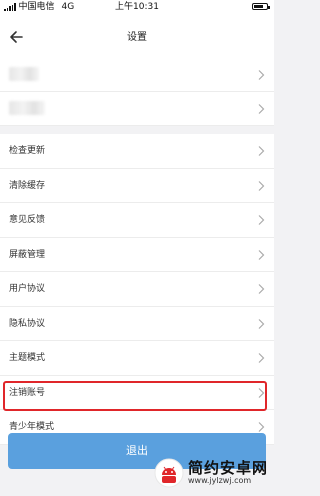 The height and width of the screenshot is (496, 320). Describe the element at coordinates (227, 467) in the screenshot. I see `watermark-name: 简约安卓网` at that location.